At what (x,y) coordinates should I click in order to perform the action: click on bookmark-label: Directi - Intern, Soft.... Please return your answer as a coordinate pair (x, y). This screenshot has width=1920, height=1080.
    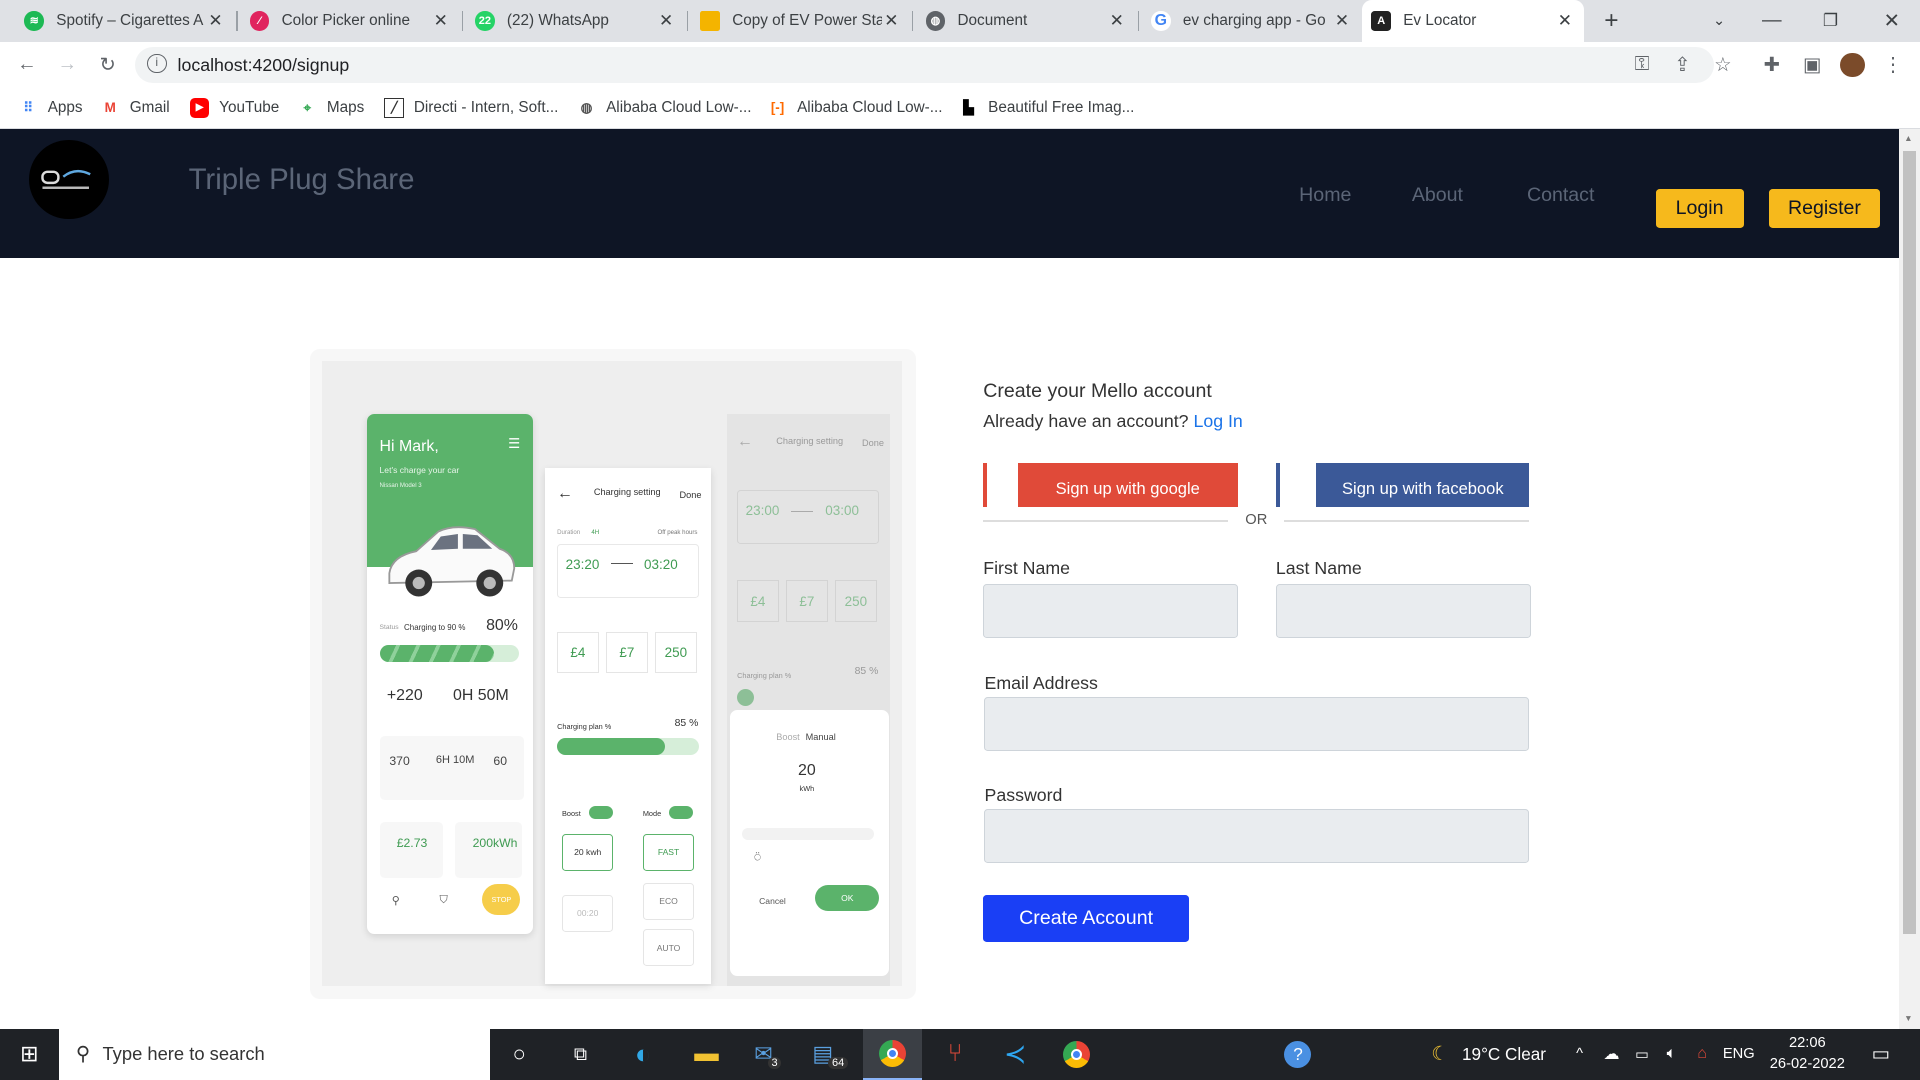
    Looking at the image, I should click on (486, 107).